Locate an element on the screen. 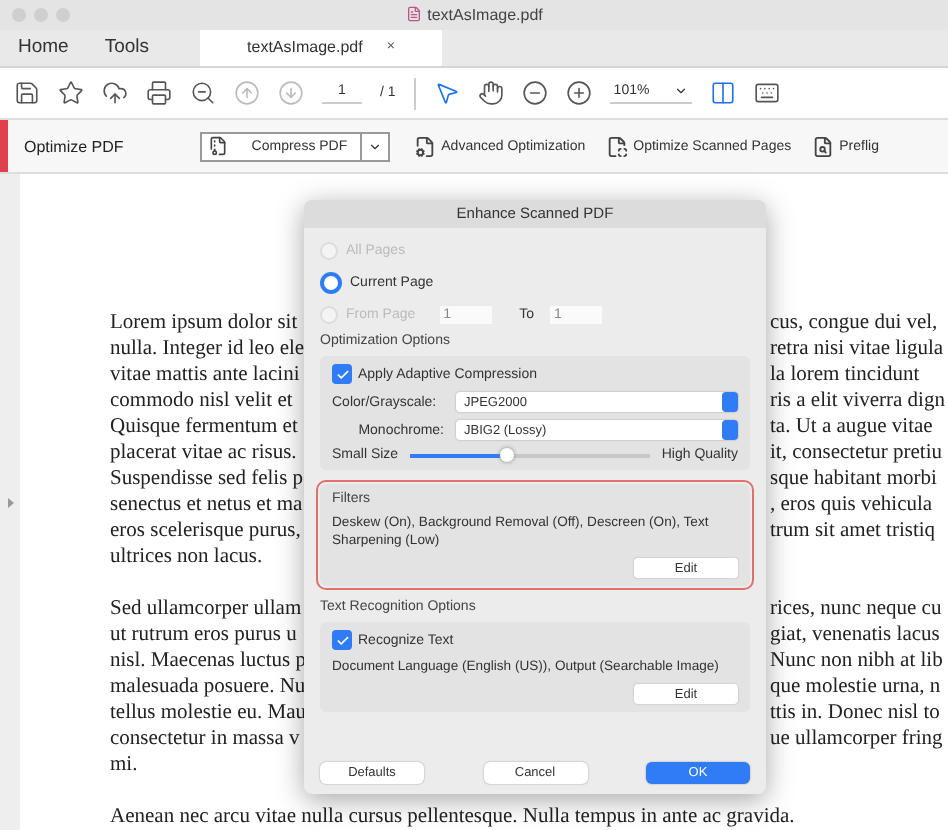  slider-thumb is located at coordinates (506, 454).